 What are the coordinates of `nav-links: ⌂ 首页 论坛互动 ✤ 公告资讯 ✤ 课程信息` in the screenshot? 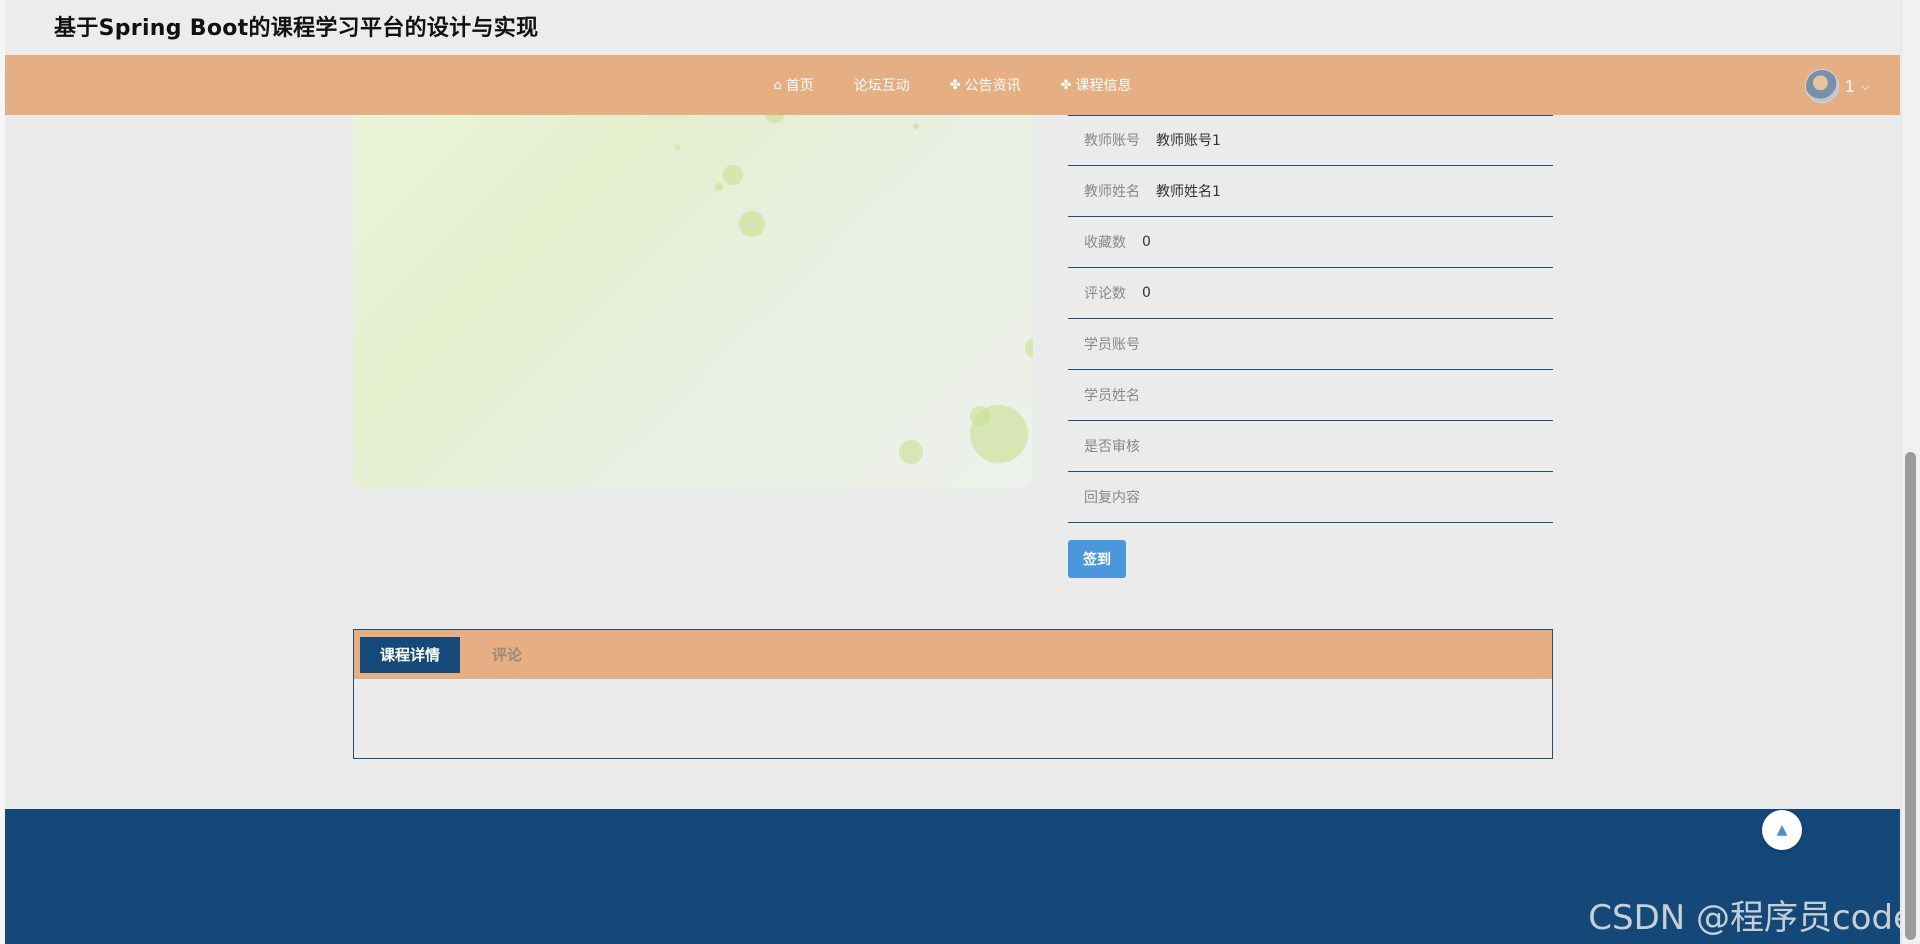 It's located at (952, 85).